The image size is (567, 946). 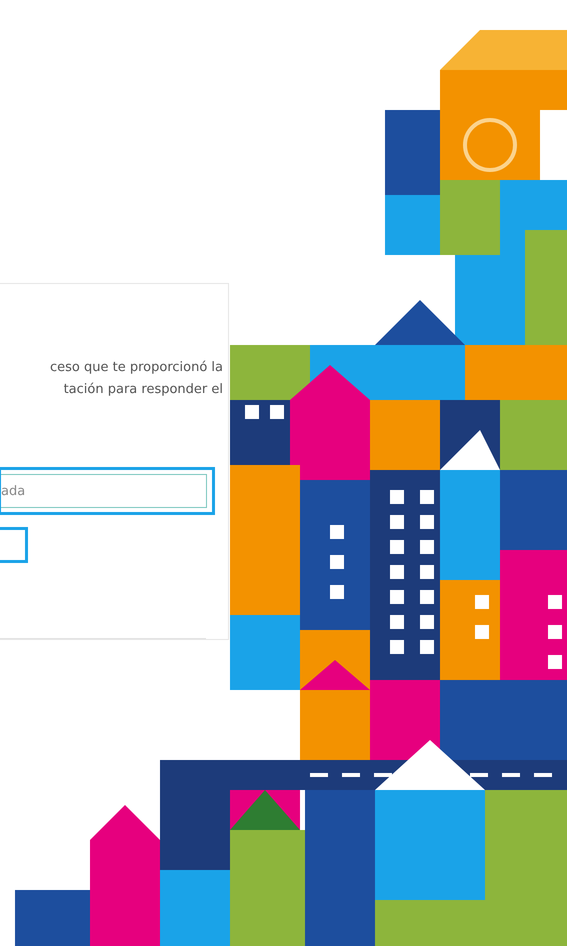 What do you see at coordinates (14, 545) in the screenshot?
I see `submit-button` at bounding box center [14, 545].